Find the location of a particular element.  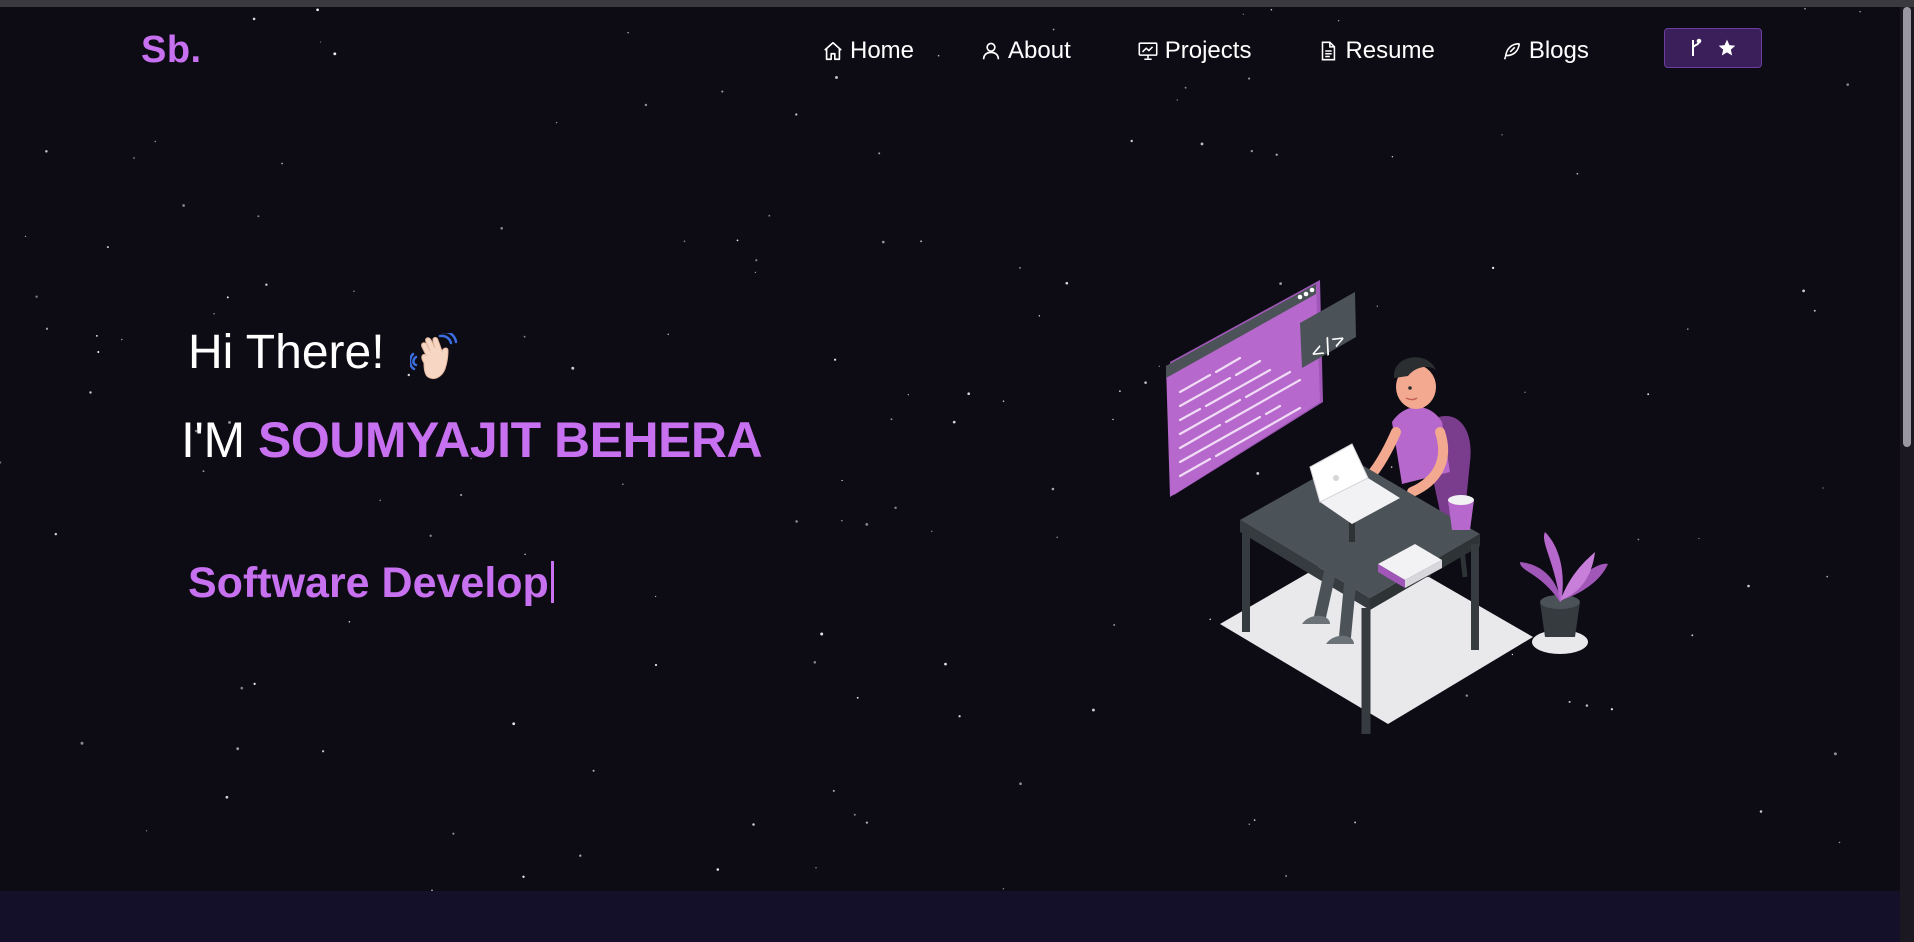

scrollbar-thumb is located at coordinates (1907, 227).